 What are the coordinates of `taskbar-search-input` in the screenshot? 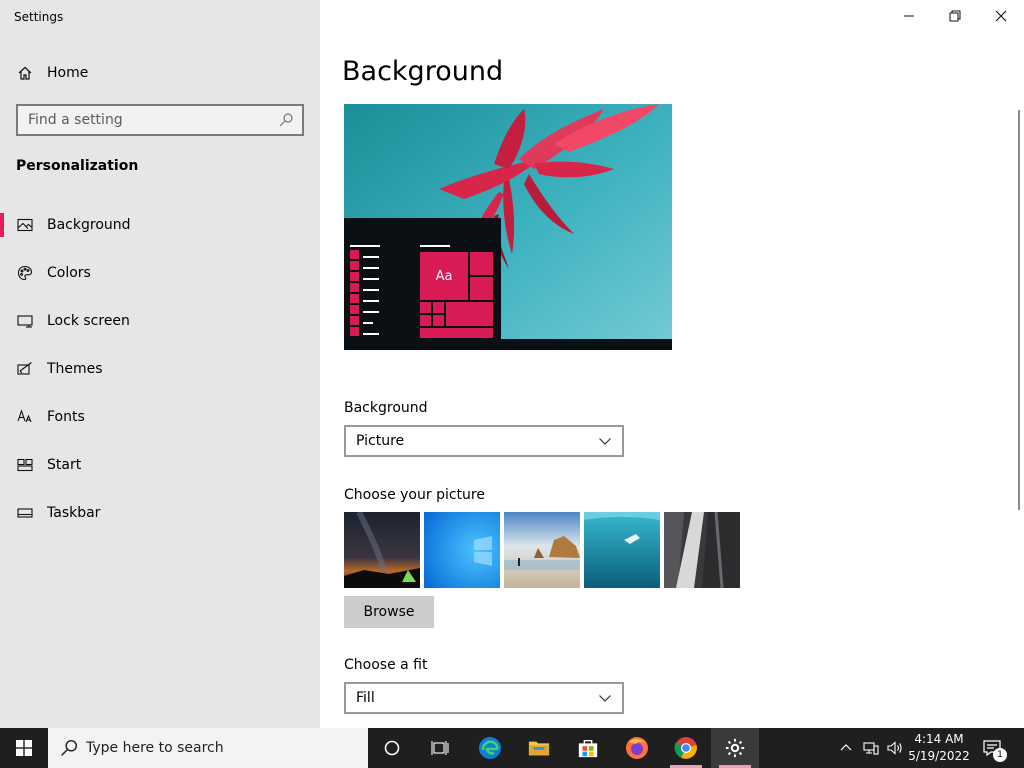 It's located at (216, 748).